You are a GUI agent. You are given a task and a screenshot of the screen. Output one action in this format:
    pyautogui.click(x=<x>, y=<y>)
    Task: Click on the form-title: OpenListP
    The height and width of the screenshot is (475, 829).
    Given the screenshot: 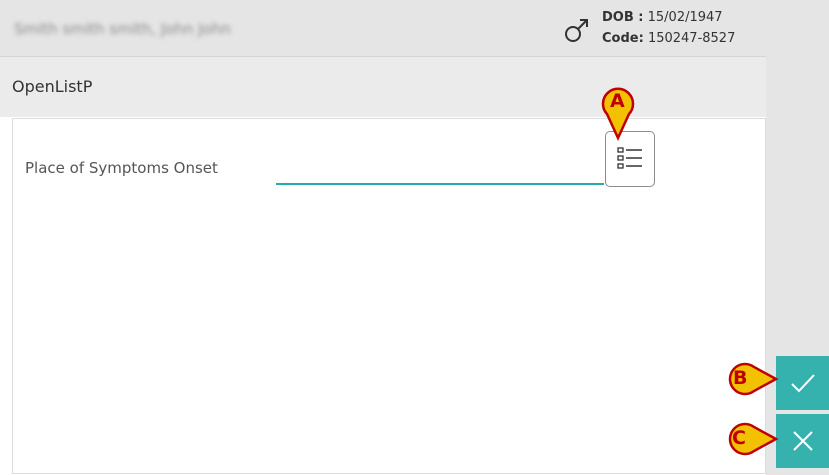 What is the action you would take?
    pyautogui.click(x=52, y=86)
    